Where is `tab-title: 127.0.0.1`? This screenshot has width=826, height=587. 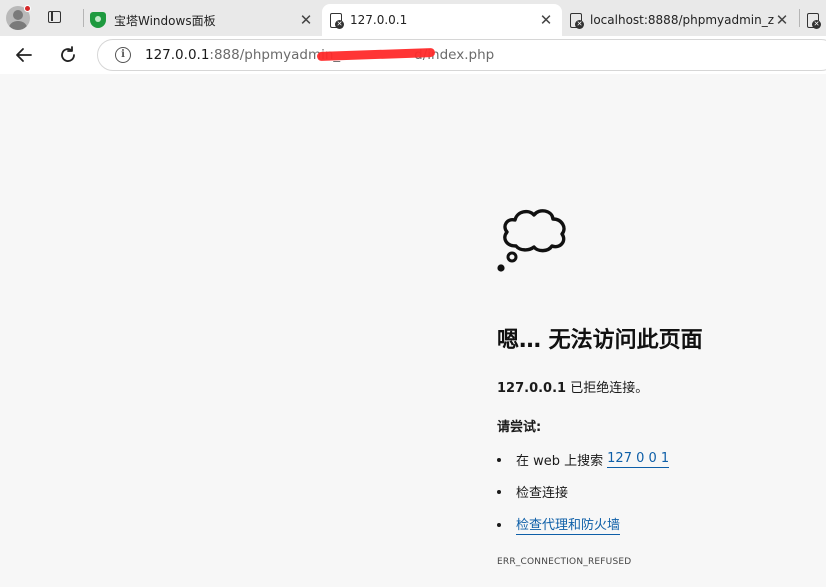 tab-title: 127.0.0.1 is located at coordinates (379, 20).